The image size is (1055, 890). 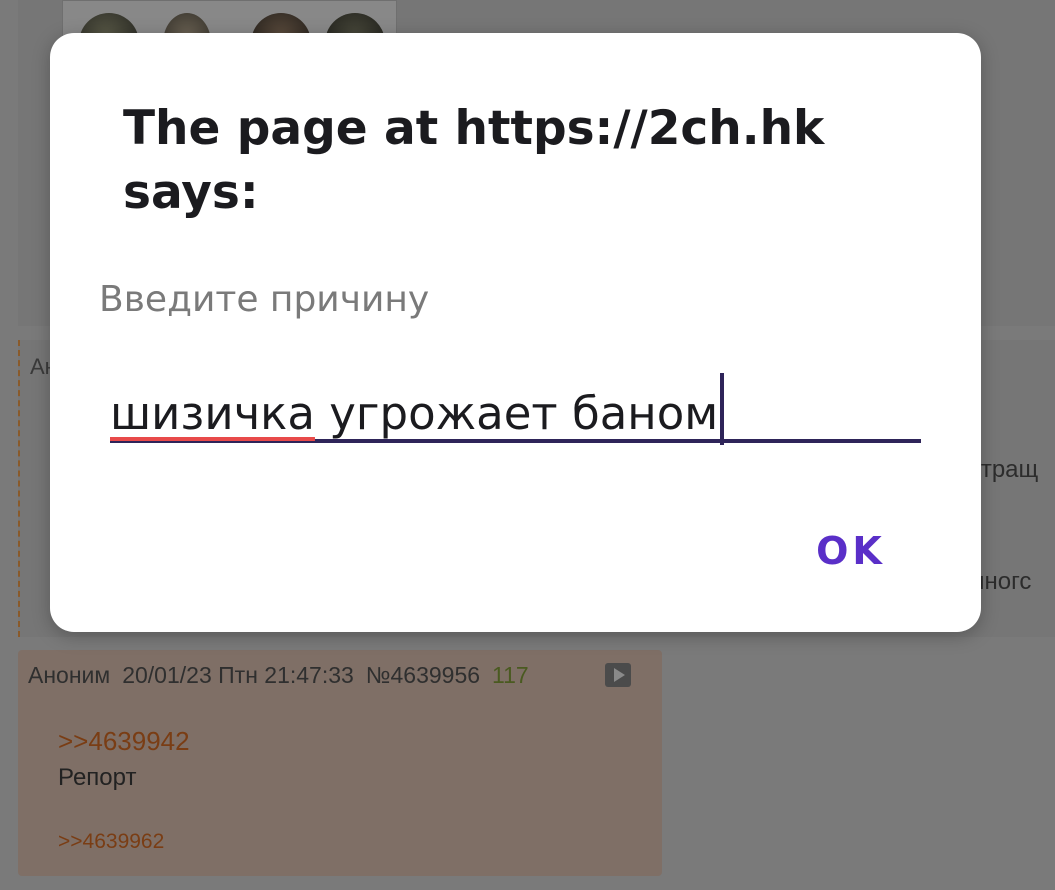 What do you see at coordinates (423, 675) in the screenshot?
I see `post-number: №4639956` at bounding box center [423, 675].